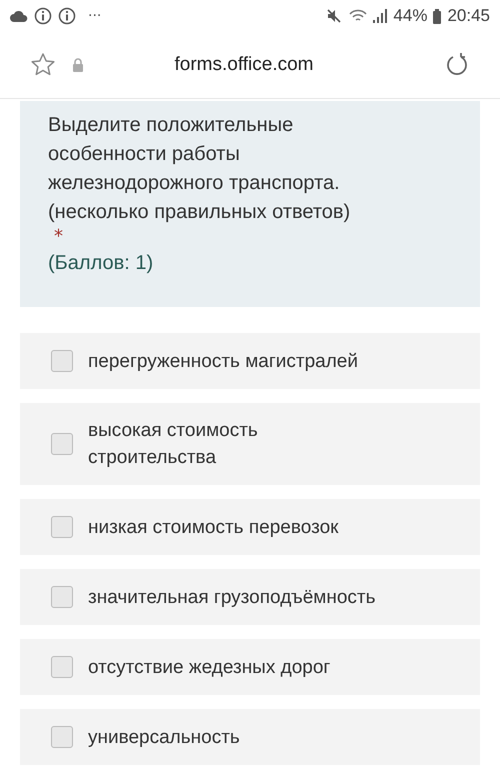  I want to click on required-mark: *, so click(59, 237).